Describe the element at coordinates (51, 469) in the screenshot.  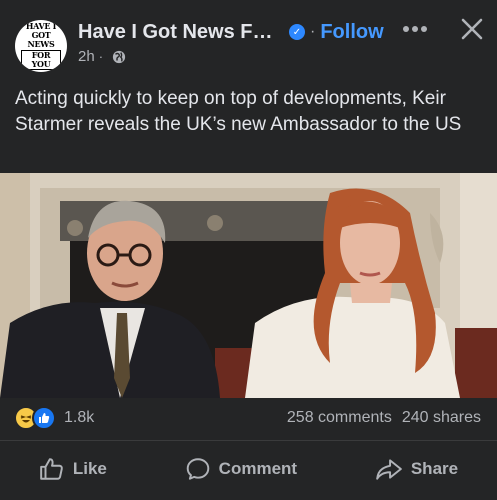
I see `thumbs-up-icon` at that location.